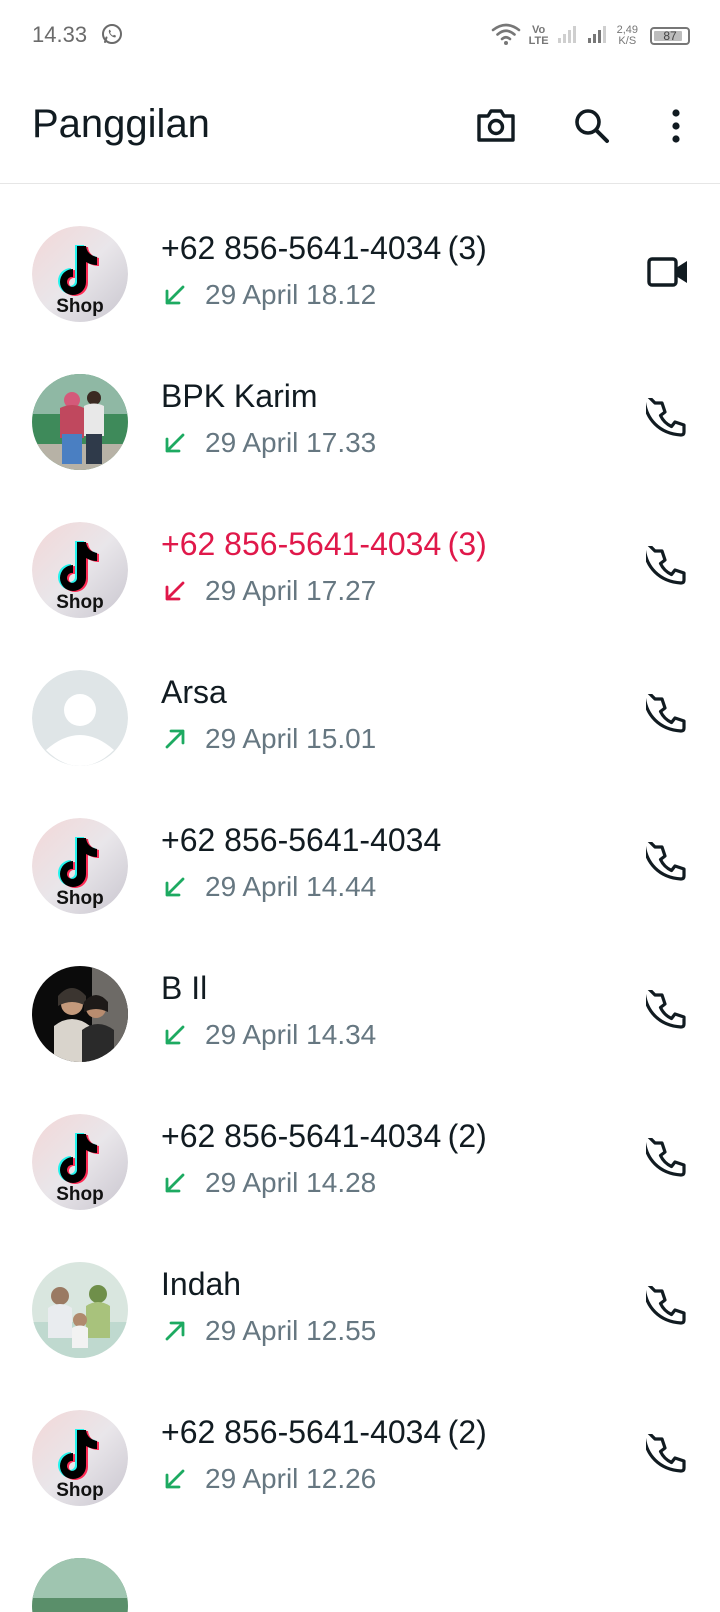 The width and height of the screenshot is (720, 1612). What do you see at coordinates (360, 1570) in the screenshot?
I see `call-row` at bounding box center [360, 1570].